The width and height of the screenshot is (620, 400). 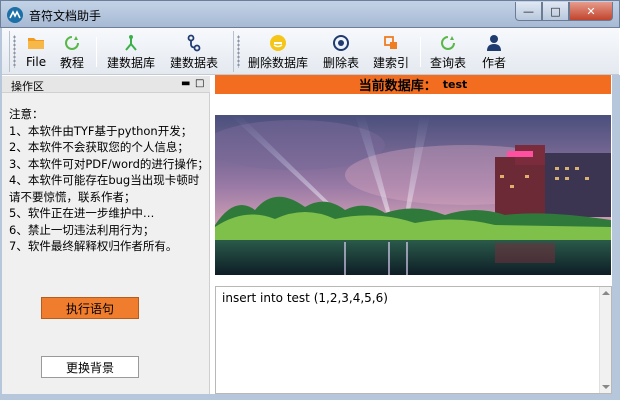 I want to click on smiley-icon, so click(x=278, y=42).